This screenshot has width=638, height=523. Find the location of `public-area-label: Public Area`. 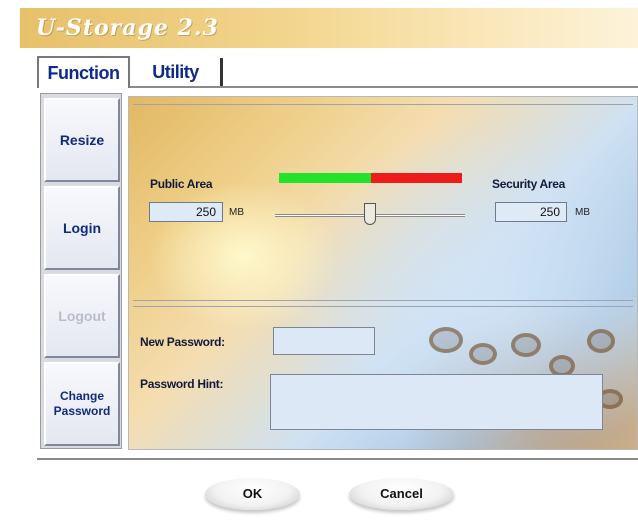

public-area-label: Public Area is located at coordinates (181, 184).